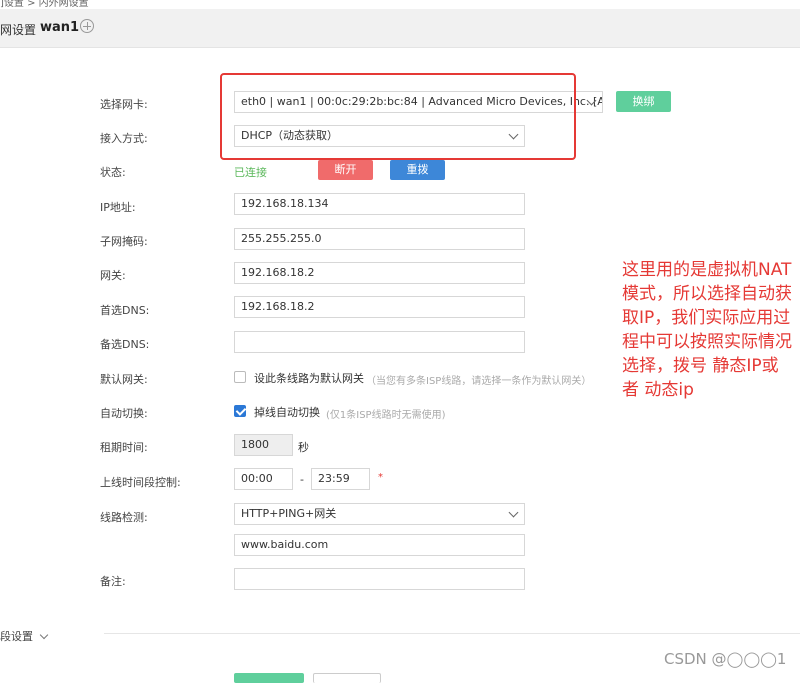 The height and width of the screenshot is (683, 800). I want to click on online-end-field: 23:59, so click(340, 479).